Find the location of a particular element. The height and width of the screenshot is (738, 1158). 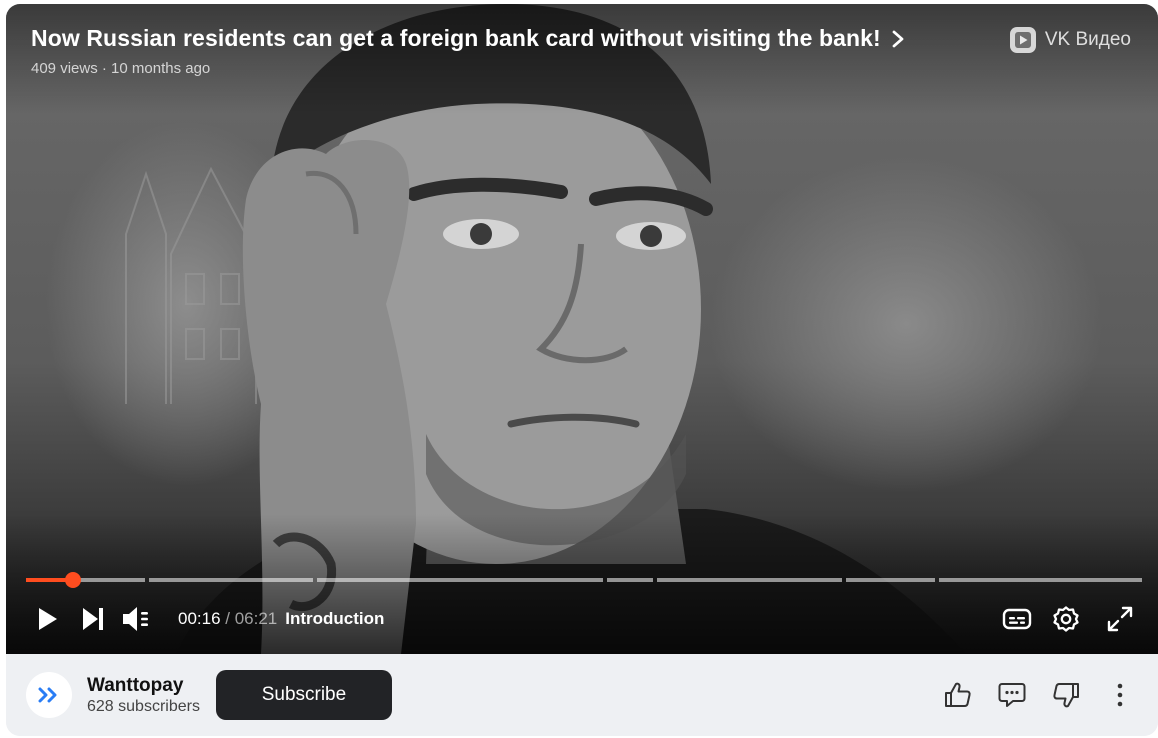

volume-button is located at coordinates (136, 619).